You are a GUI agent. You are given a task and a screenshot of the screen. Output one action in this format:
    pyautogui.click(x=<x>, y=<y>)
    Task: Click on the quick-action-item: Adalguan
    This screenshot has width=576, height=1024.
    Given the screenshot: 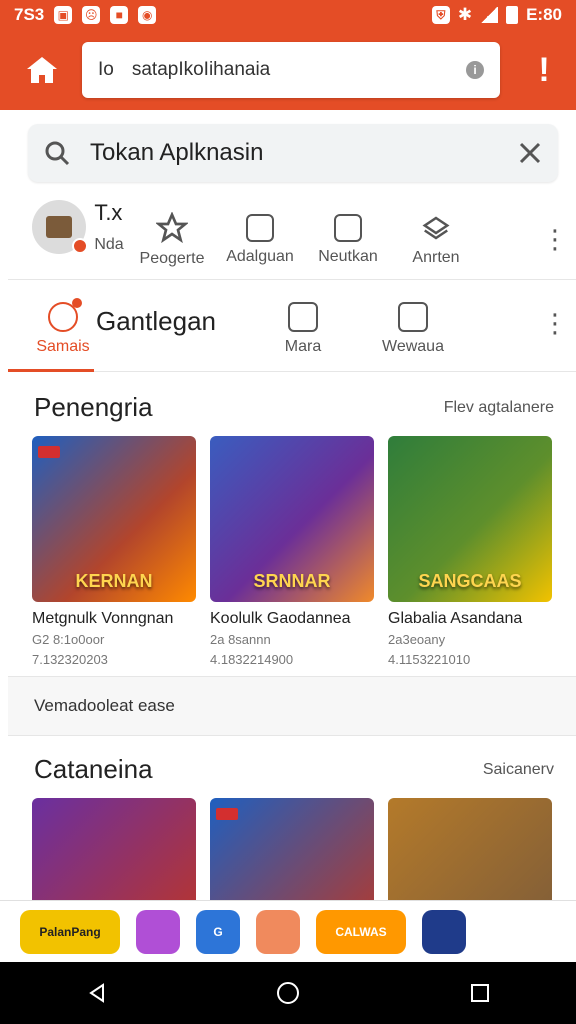 What is the action you would take?
    pyautogui.click(x=260, y=240)
    